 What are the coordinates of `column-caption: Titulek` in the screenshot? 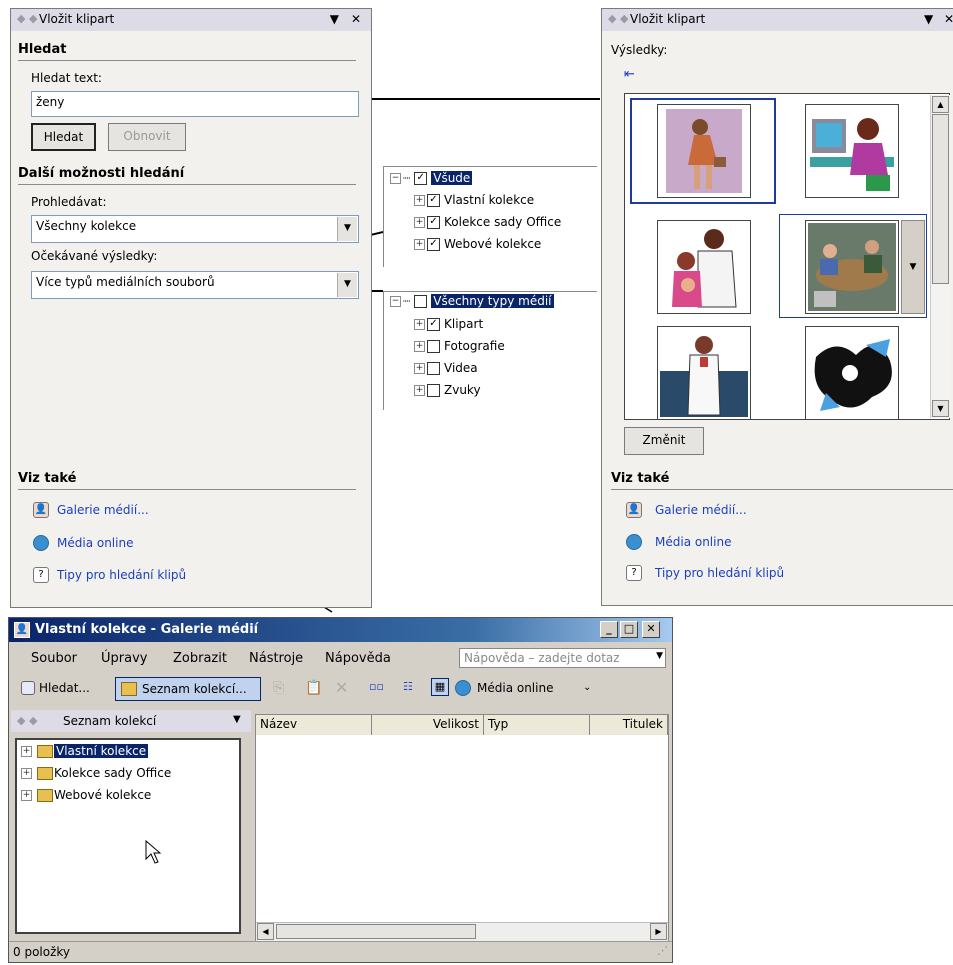 It's located at (629, 725).